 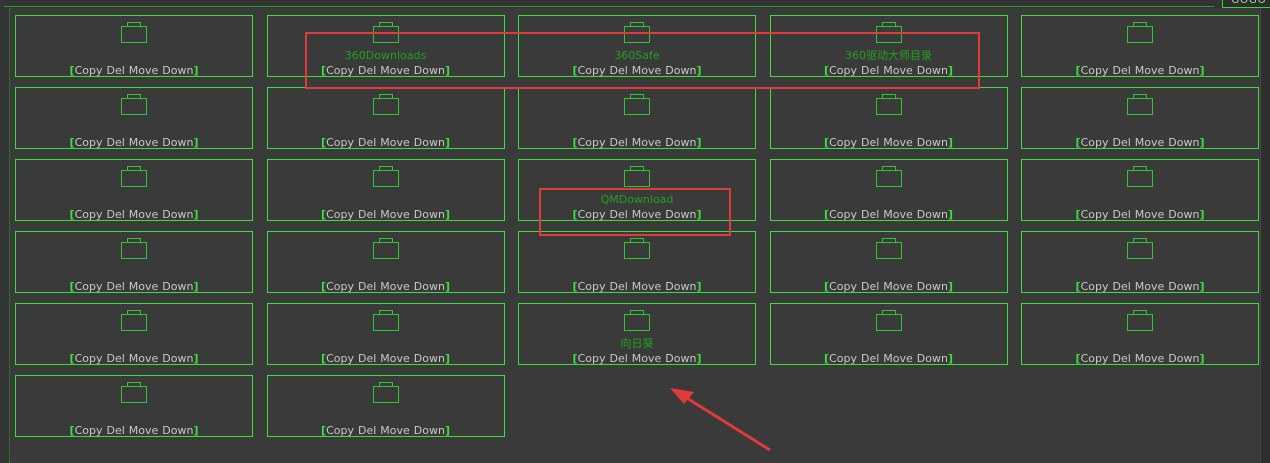 I want to click on folder-tile: 360Safe [Copy Del Move Down], so click(x=637, y=46).